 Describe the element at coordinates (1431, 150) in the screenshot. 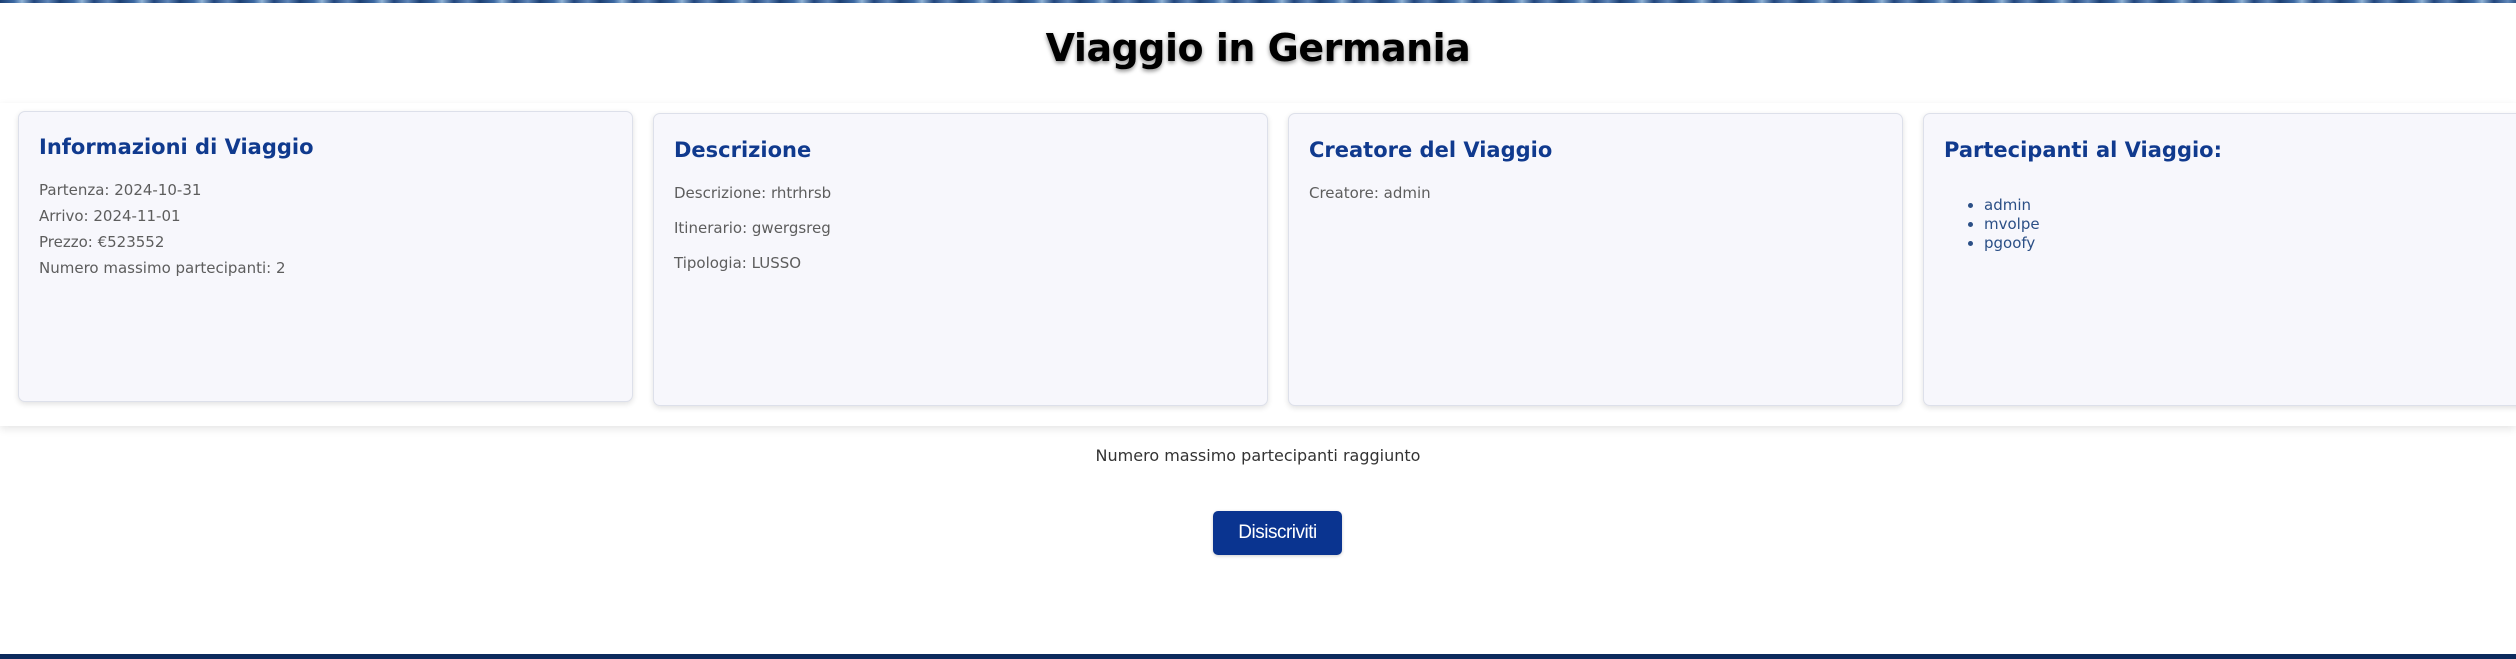

I see `creator-heading: Creatore del Viaggio` at that location.